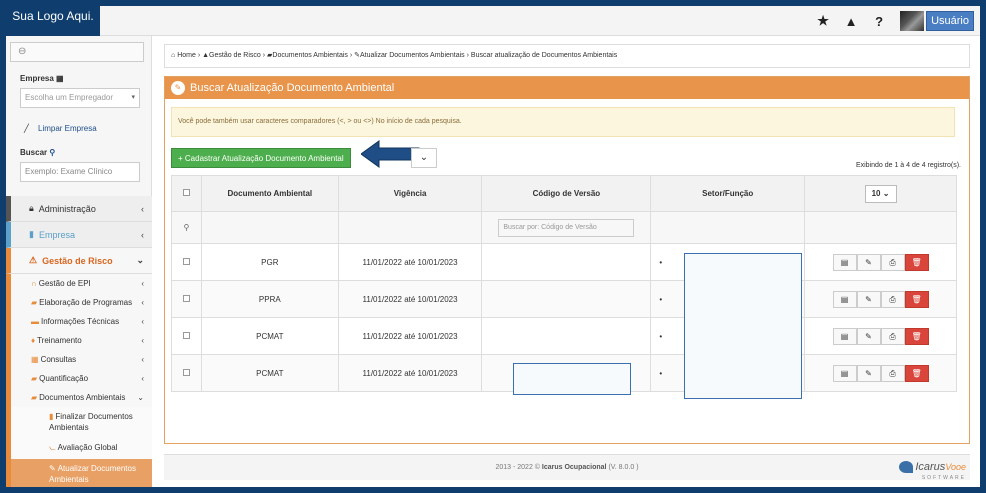 This screenshot has height=493, width=986. Describe the element at coordinates (309, 55) in the screenshot. I see `breadcrumb-documentos: Documentos Ambientais` at that location.